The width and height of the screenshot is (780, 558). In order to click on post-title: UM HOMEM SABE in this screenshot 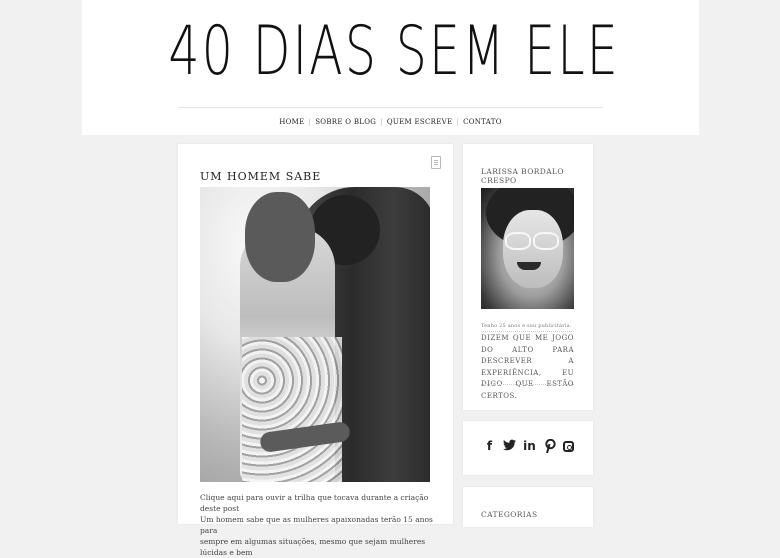, I will do `click(260, 176)`.